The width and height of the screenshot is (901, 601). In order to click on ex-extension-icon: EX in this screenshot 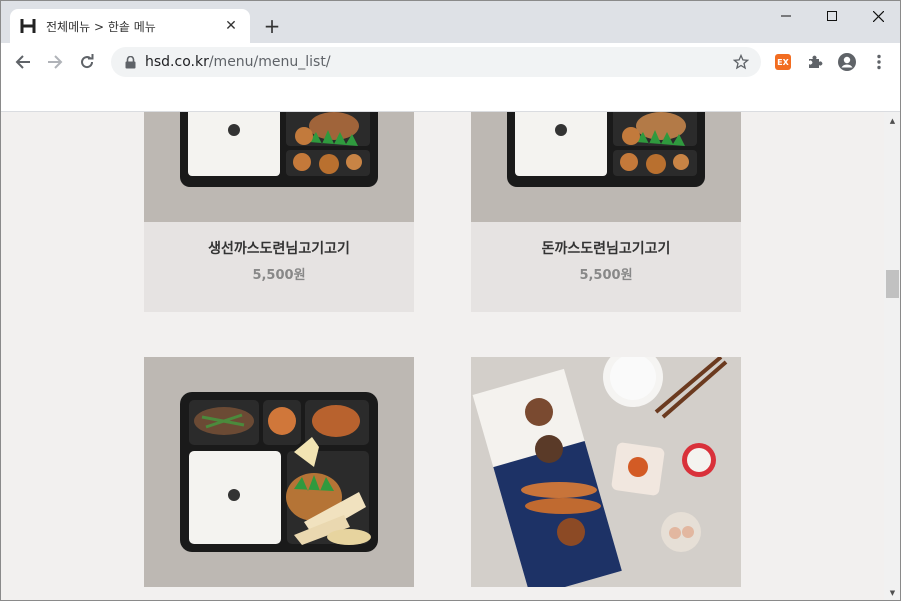, I will do `click(783, 62)`.